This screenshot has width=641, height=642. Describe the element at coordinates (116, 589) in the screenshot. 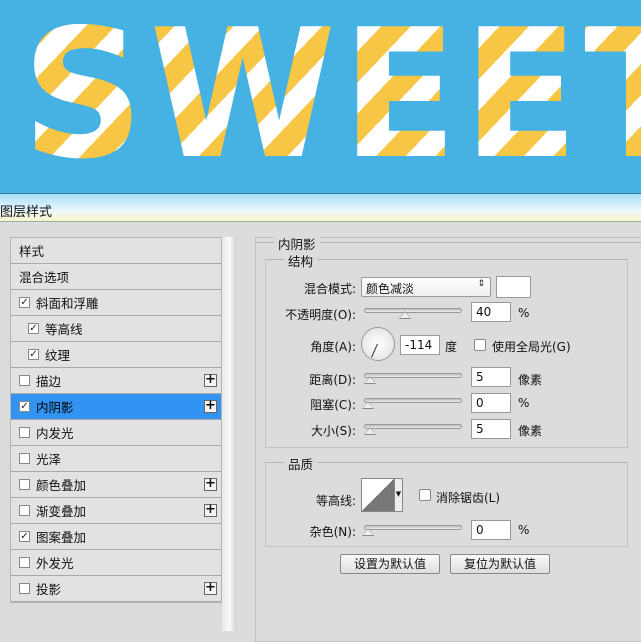

I see `sidebar-item: 投影 +` at that location.